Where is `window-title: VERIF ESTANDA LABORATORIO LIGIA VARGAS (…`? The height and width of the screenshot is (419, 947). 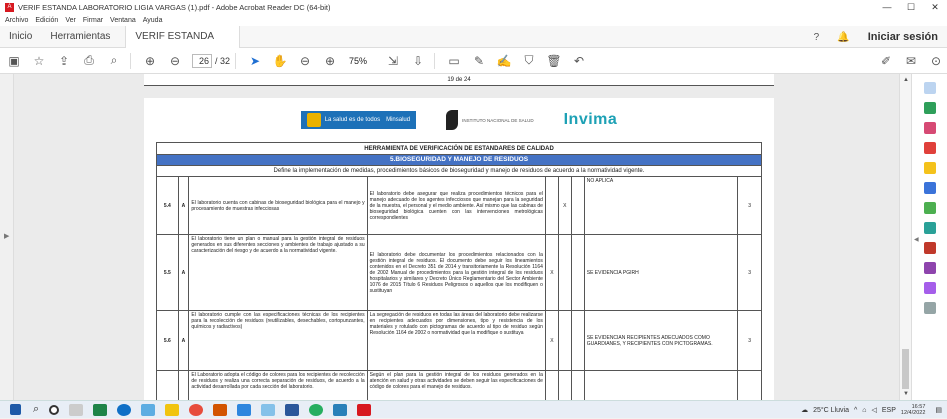 window-title: VERIF ESTANDA LABORATORIO LIGIA VARGAS (… is located at coordinates (174, 7).